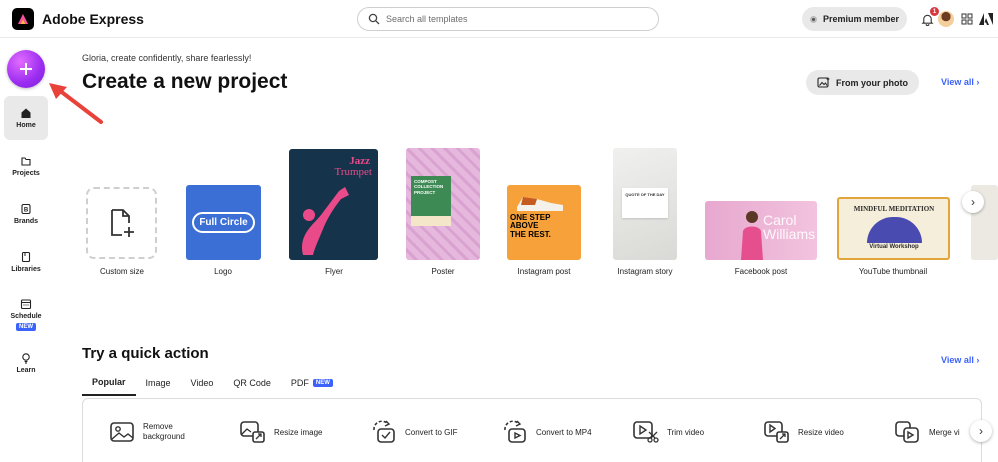 This screenshot has width=998, height=462. What do you see at coordinates (894, 247) in the screenshot?
I see `youtube-thumb-subtitle: Virtual Workshop` at bounding box center [894, 247].